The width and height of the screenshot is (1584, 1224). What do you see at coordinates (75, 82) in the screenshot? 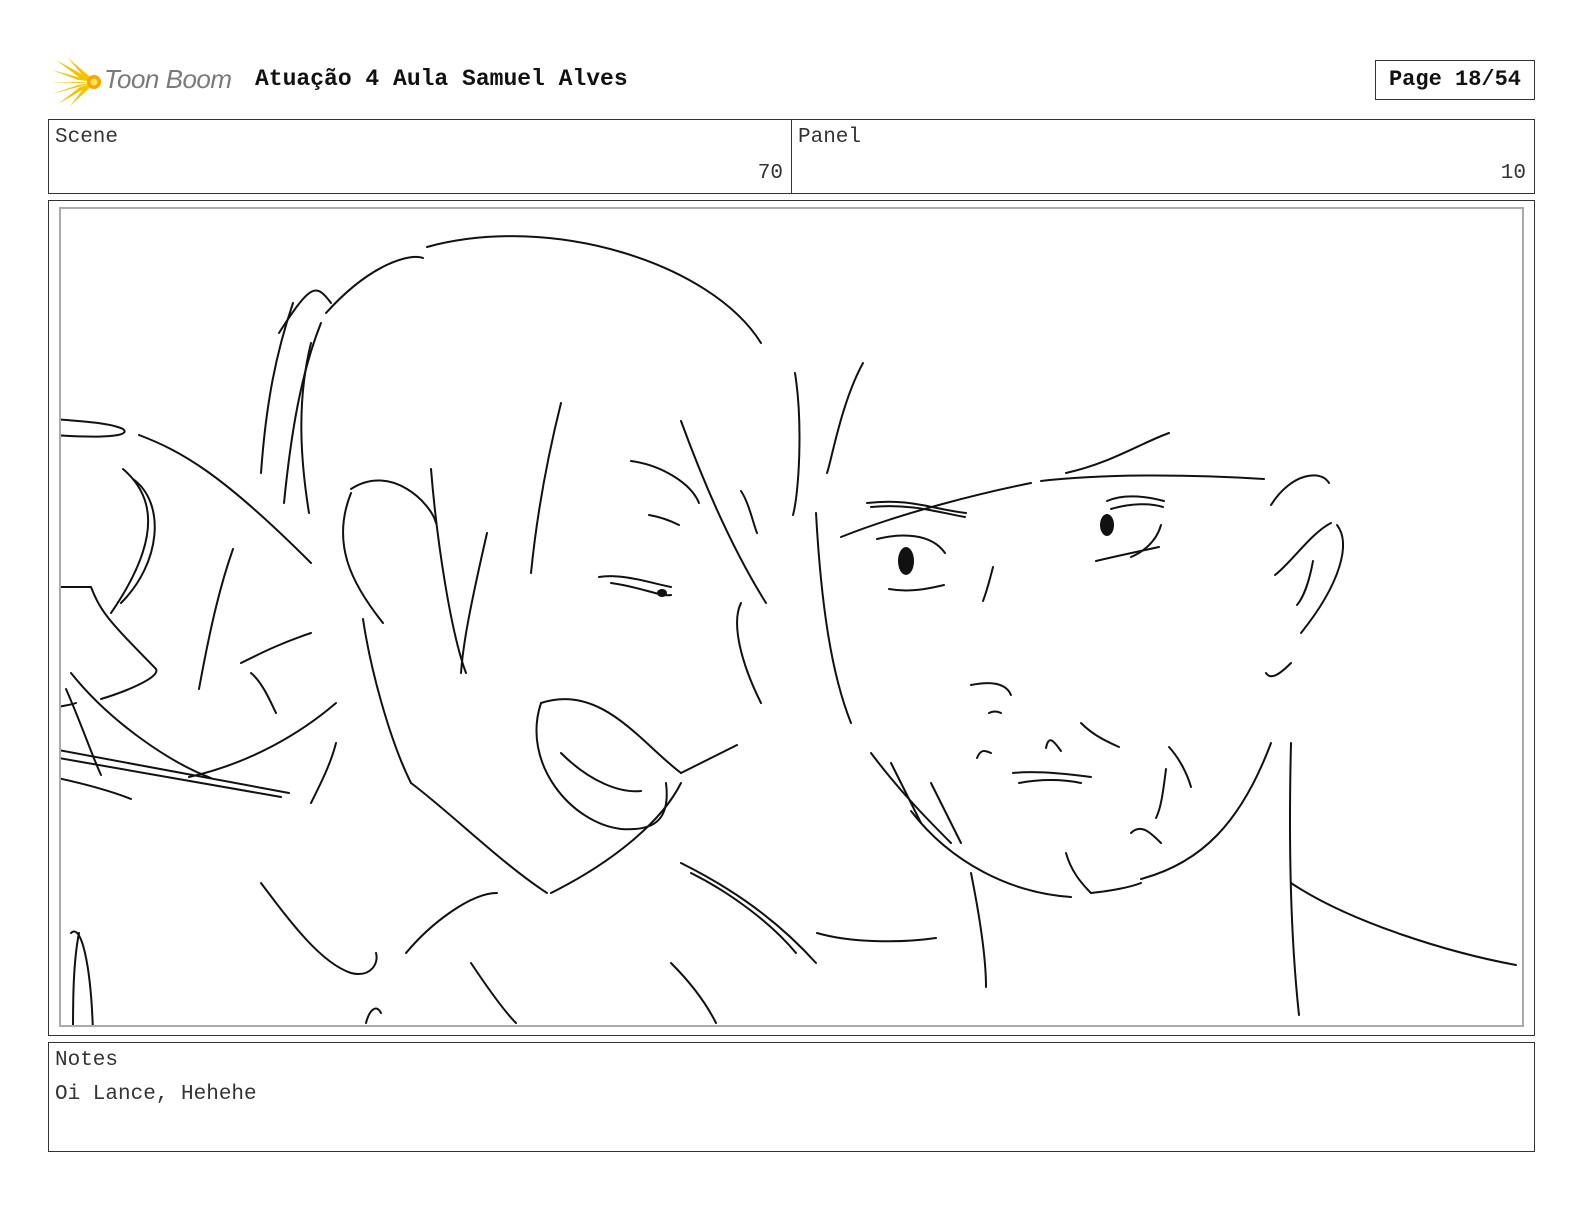
I see `starburst-icon` at bounding box center [75, 82].